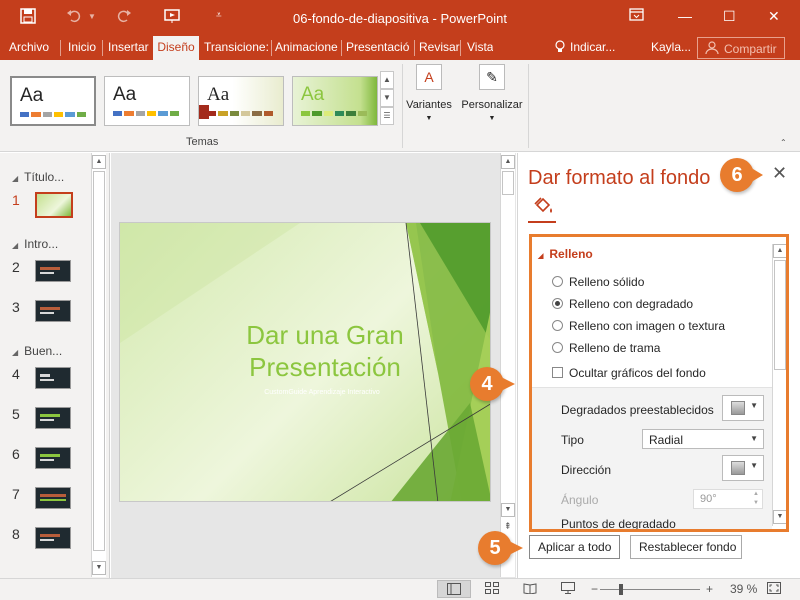 This screenshot has height=600, width=800. I want to click on slide-scrollbar: ▲ ▼ ⇞, so click(507, 365).